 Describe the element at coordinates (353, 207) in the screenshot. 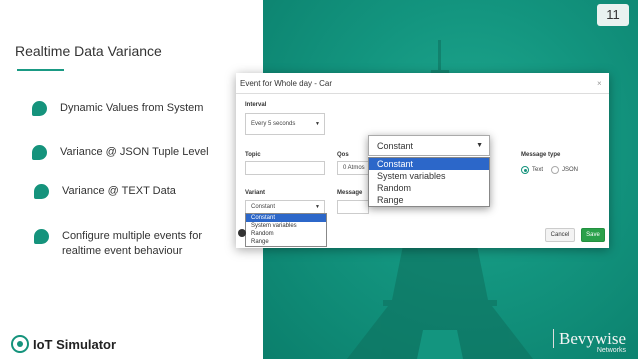

I see `message-input` at that location.